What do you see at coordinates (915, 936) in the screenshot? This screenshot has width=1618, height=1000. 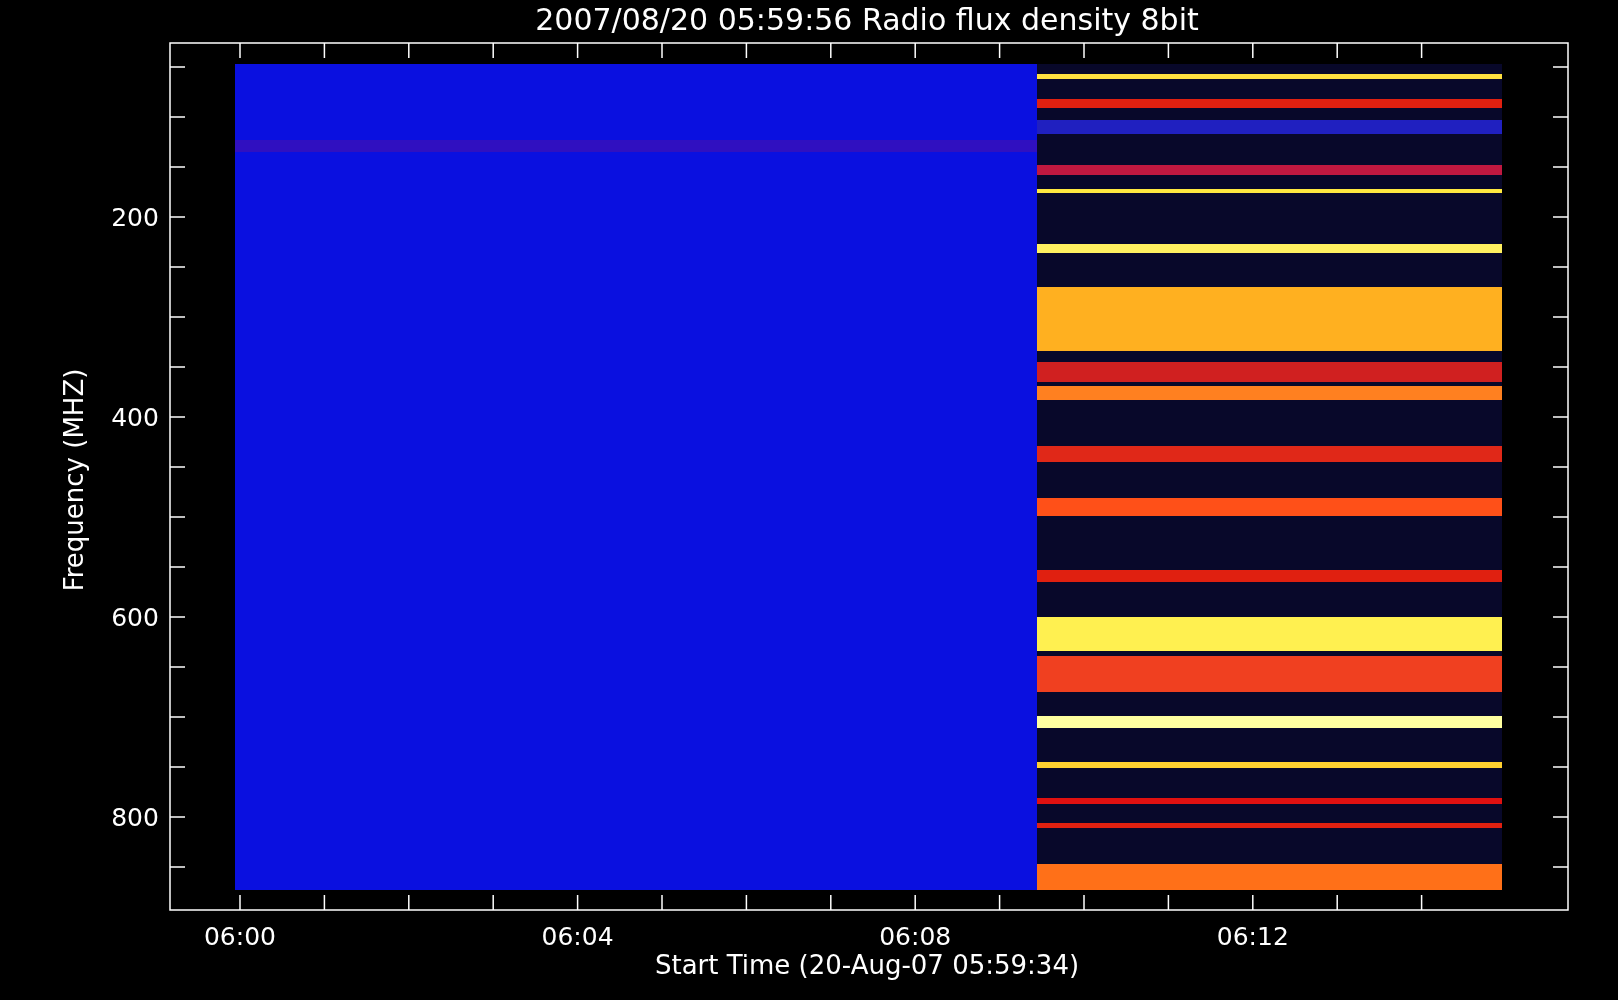 I see `x-tick-label: 06:08` at bounding box center [915, 936].